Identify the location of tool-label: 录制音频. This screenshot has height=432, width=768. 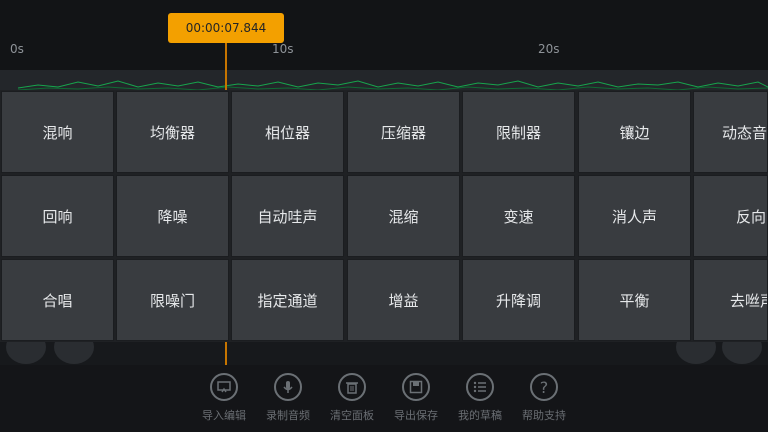
(288, 415).